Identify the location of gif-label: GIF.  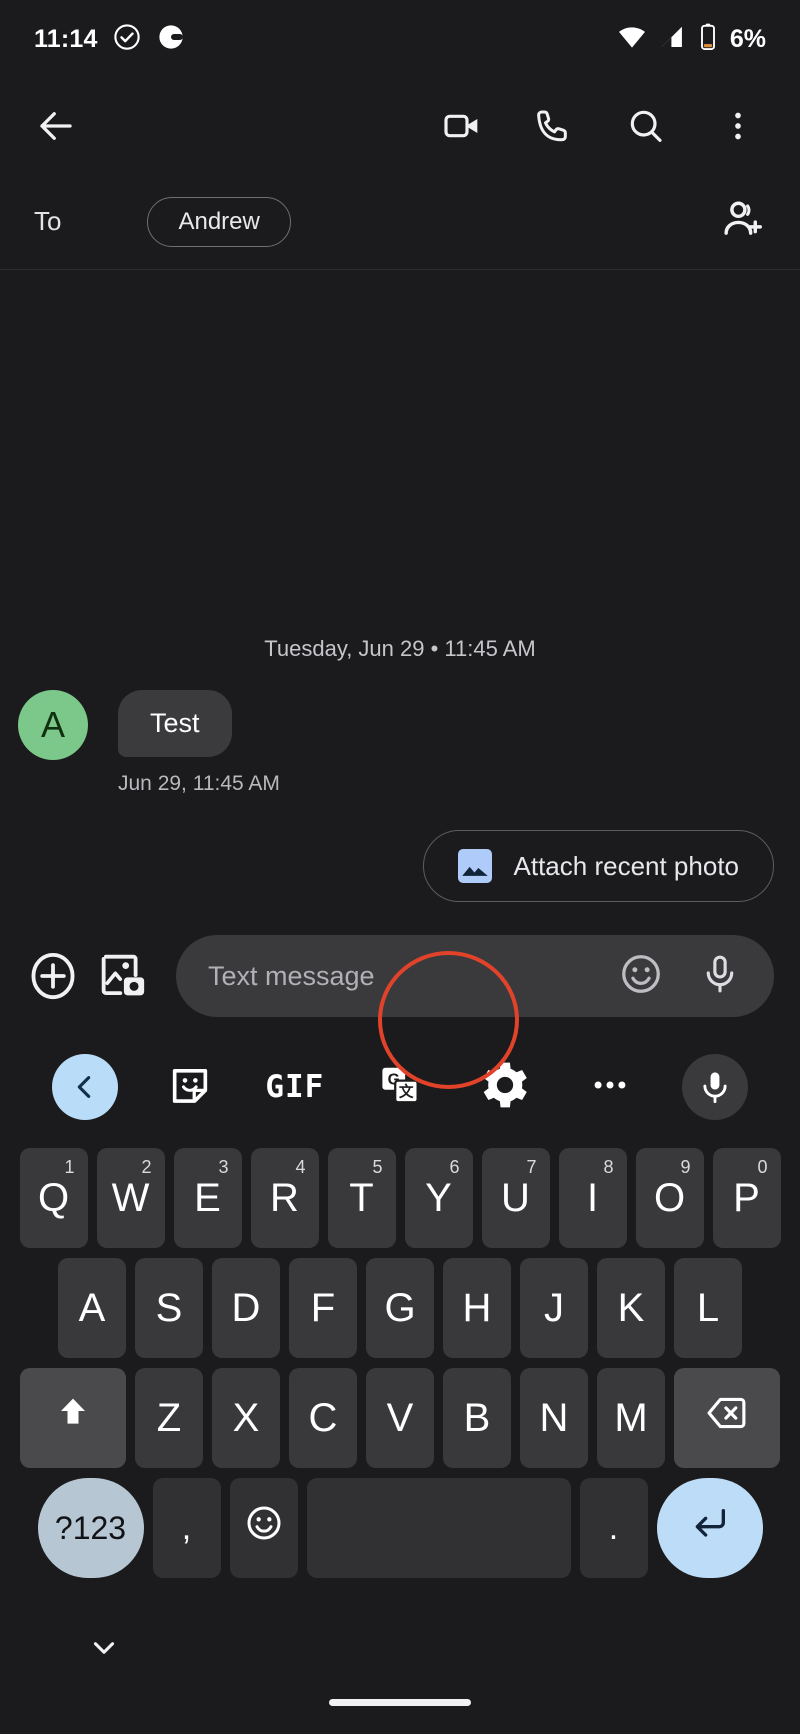
(295, 1087).